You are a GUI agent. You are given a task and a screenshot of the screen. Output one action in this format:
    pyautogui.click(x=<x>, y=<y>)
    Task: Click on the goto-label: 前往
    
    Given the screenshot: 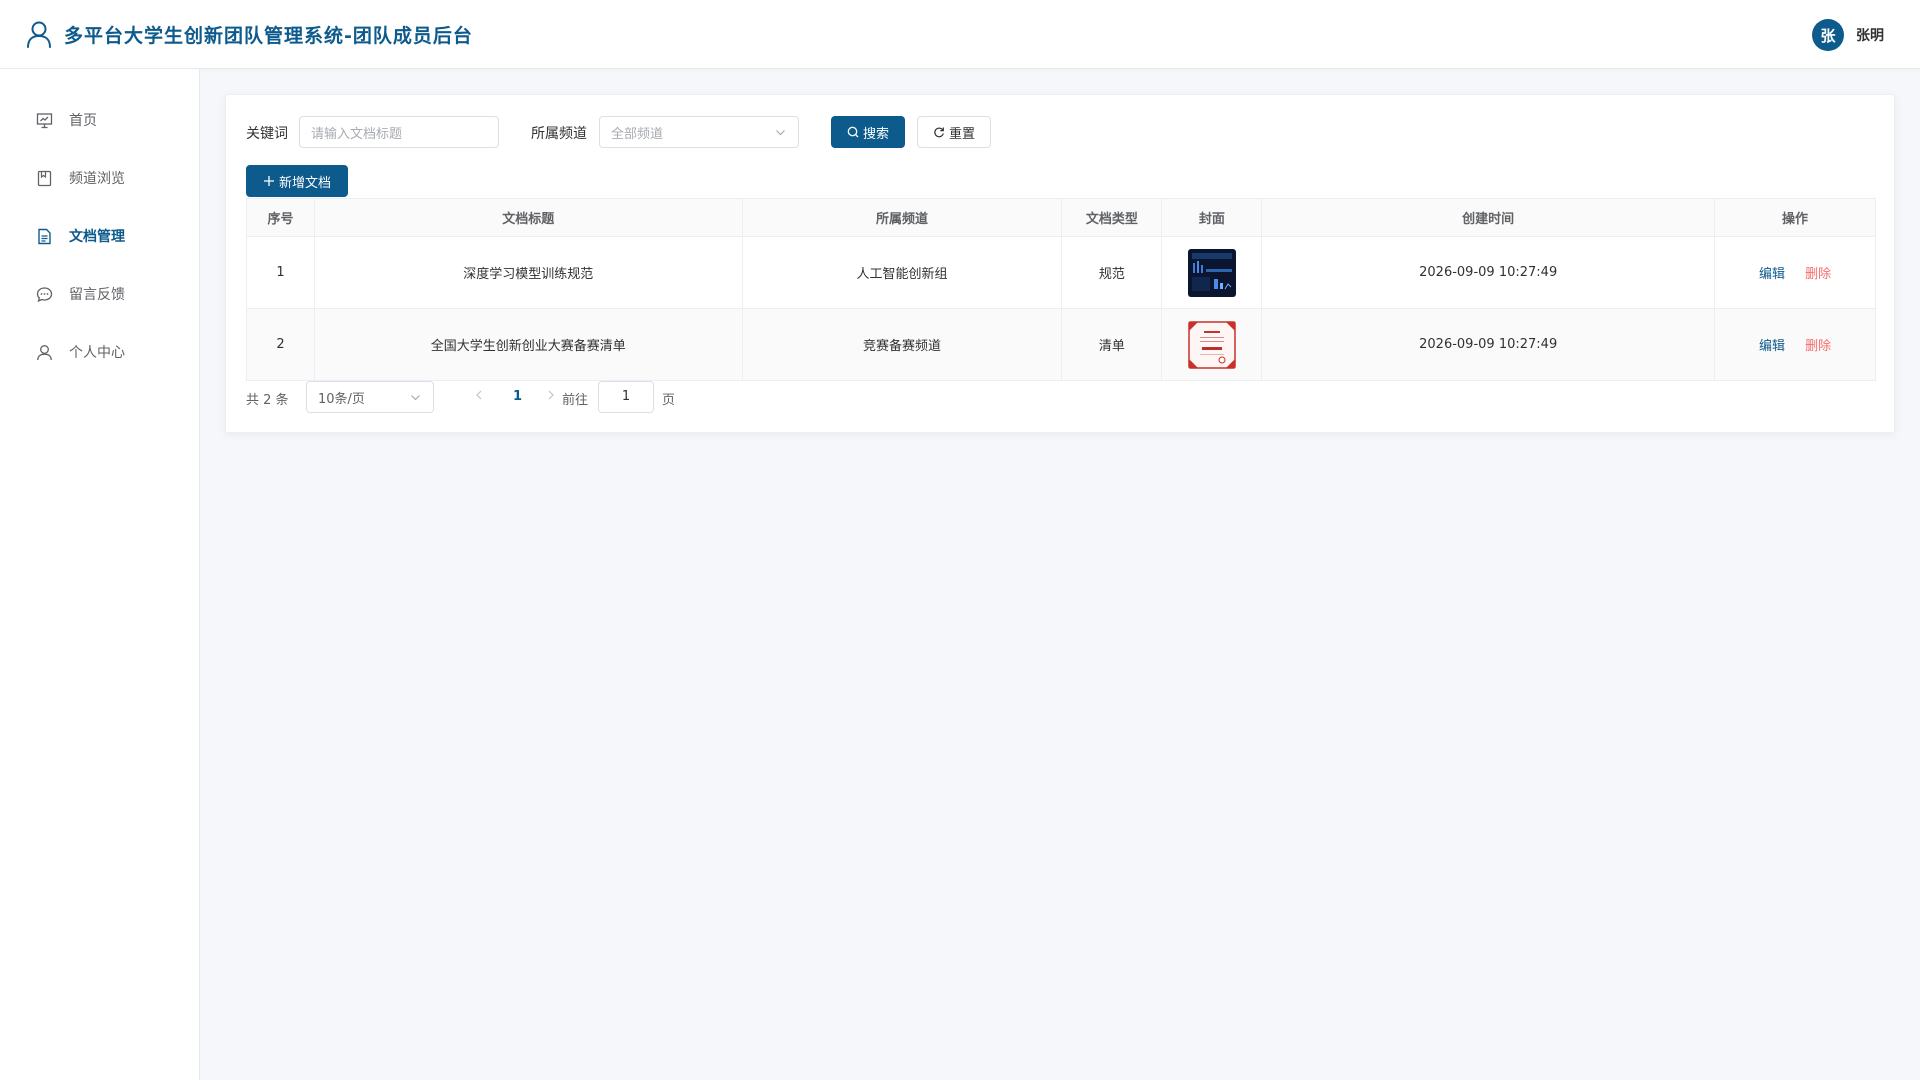 What is the action you would take?
    pyautogui.click(x=575, y=400)
    